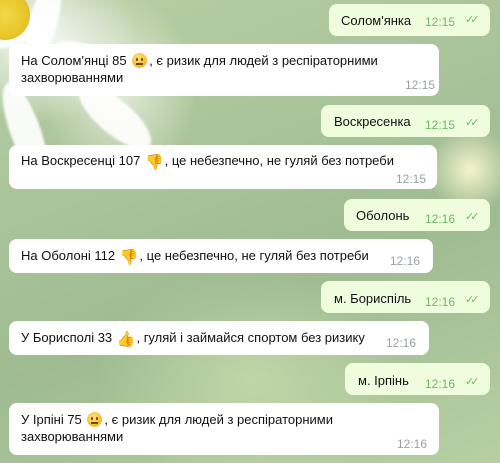 The height and width of the screenshot is (463, 500). I want to click on message-text: м. Ірпінь, so click(383, 380).